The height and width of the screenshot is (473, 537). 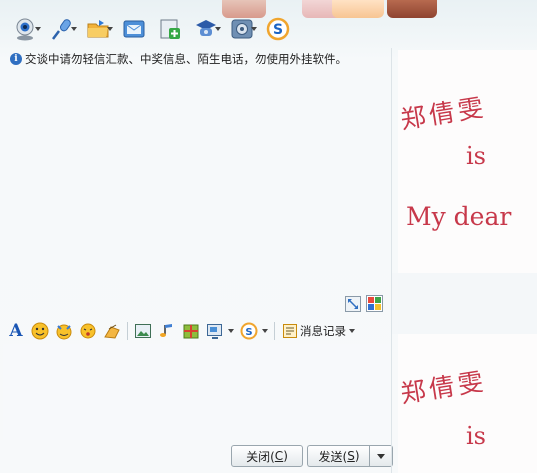 What do you see at coordinates (62, 29) in the screenshot?
I see `voice-call-button` at bounding box center [62, 29].